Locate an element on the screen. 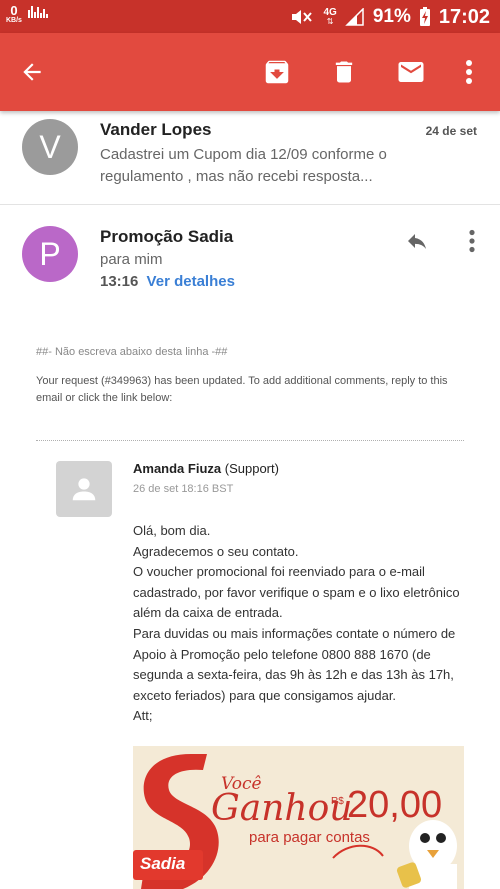 This screenshot has height=889, width=500. battery-charging-icon is located at coordinates (425, 17).